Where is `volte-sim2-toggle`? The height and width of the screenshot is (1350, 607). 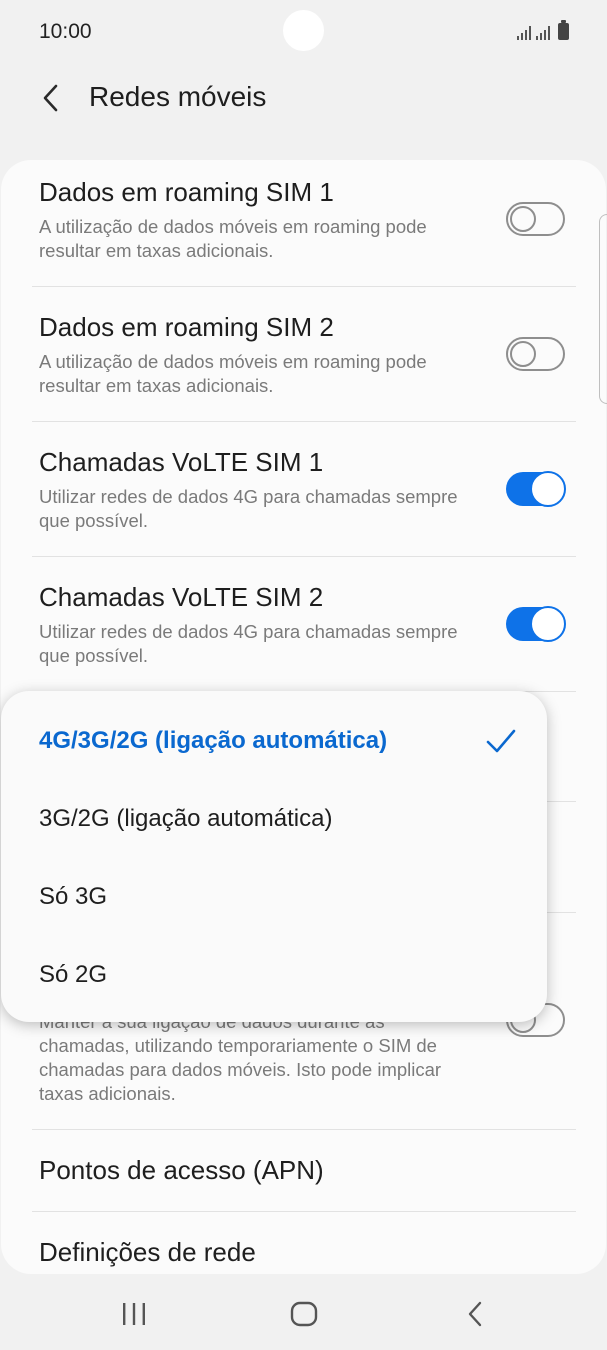
volte-sim2-toggle is located at coordinates (536, 624).